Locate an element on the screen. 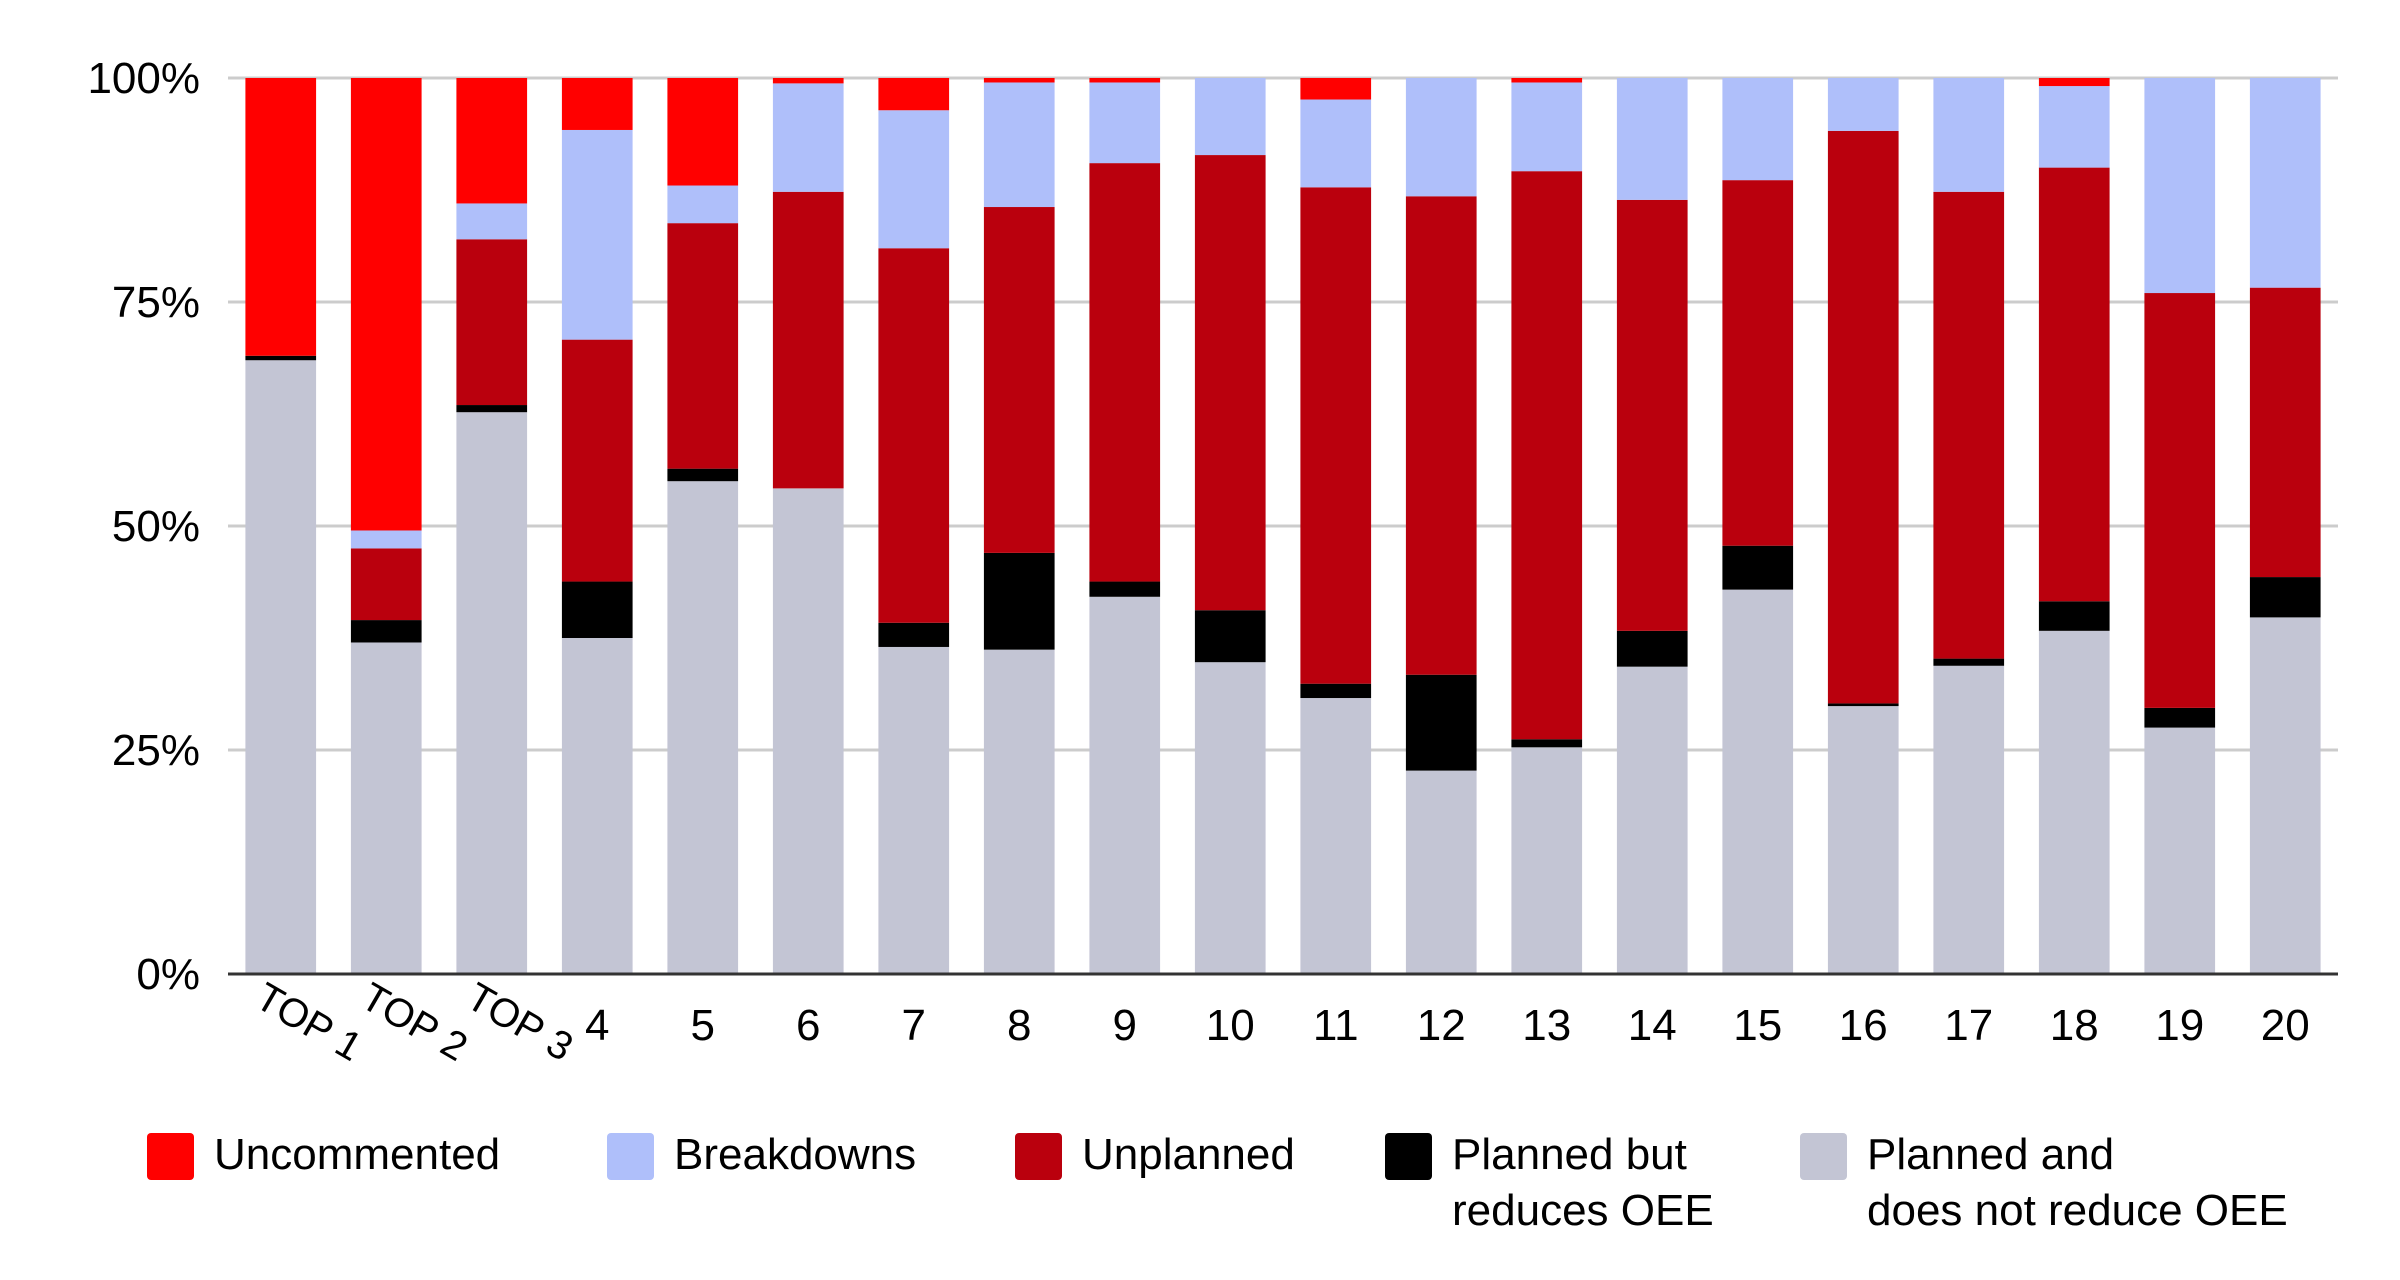 The height and width of the screenshot is (1280, 2400). x-tick-label: 4 is located at coordinates (597, 1025).